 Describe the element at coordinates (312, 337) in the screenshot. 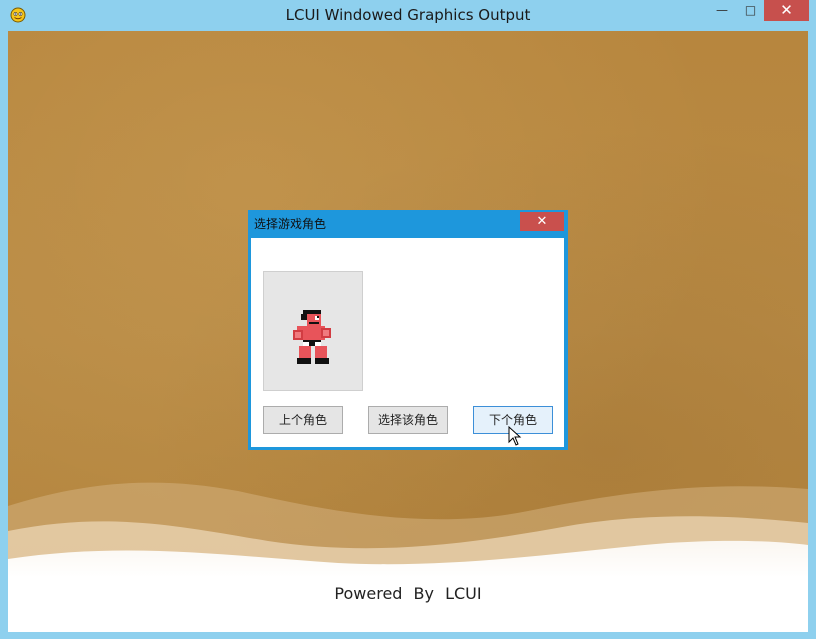

I see `boxer-sprite-icon` at that location.